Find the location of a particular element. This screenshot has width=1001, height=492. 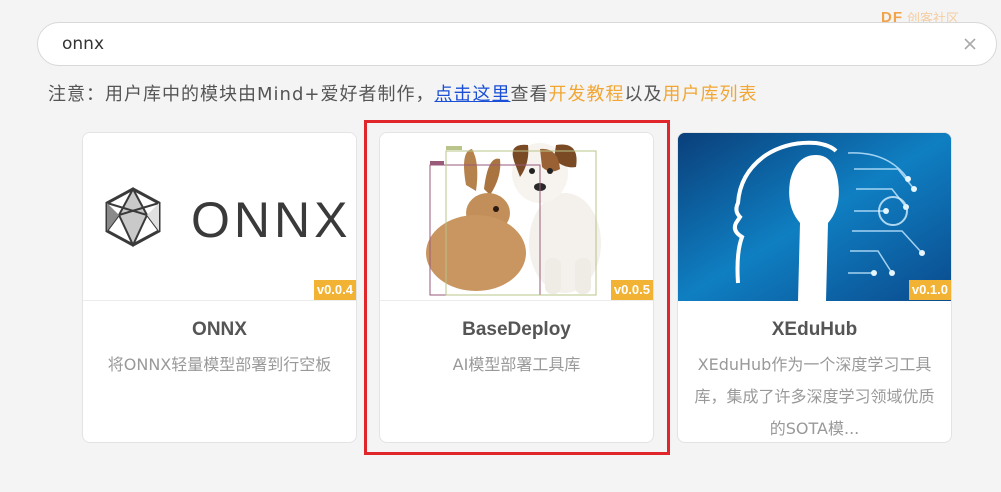

notice: 注意：用户库中的模块由Mind+爱好者制作，点击这里查看开发教程以及用户库列表 is located at coordinates (402, 93).